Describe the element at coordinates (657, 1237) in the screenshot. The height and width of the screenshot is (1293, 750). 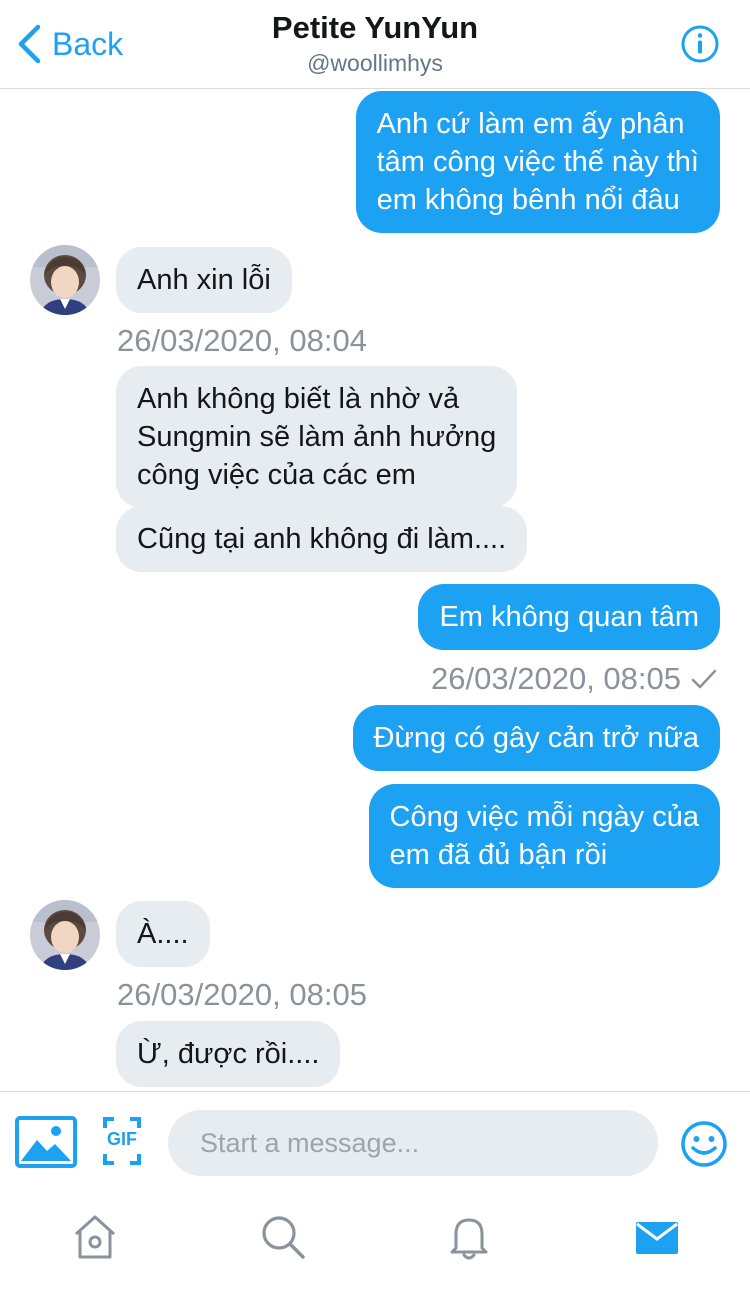
I see `mail-icon` at that location.